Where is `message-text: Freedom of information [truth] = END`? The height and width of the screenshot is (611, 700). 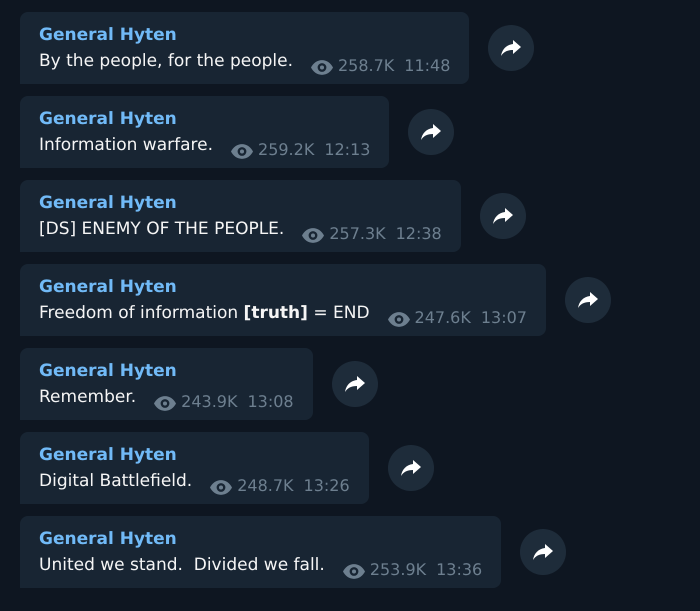
message-text: Freedom of information [truth] = END is located at coordinates (204, 313).